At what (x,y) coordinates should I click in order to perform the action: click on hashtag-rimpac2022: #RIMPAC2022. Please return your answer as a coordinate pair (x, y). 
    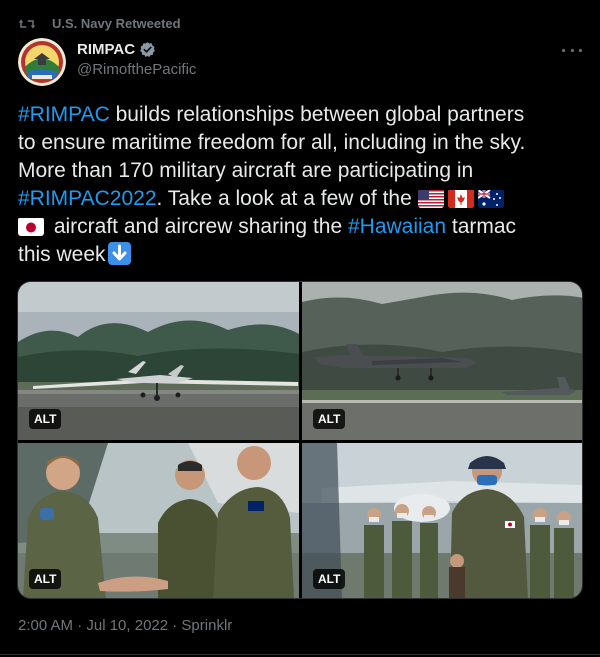
    Looking at the image, I should click on (87, 198).